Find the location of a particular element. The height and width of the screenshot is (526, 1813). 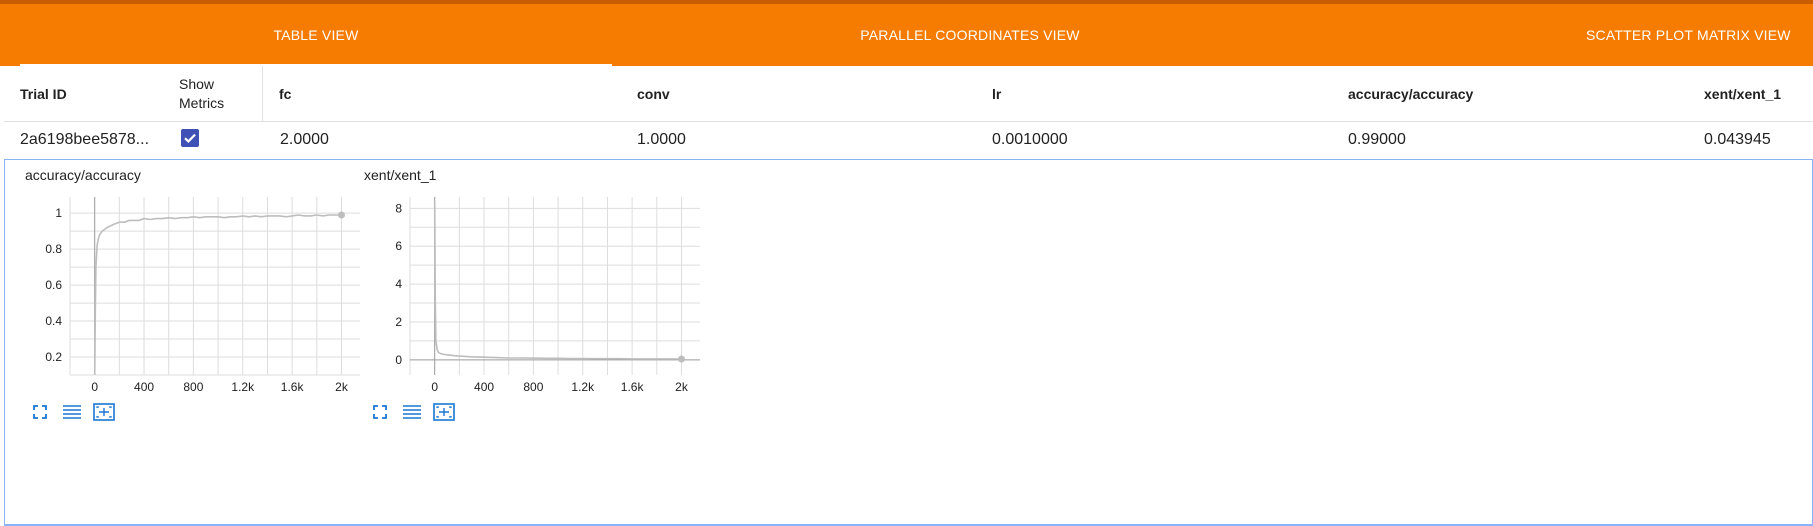

tab-table-view: TABLE VIEW is located at coordinates (316, 35).